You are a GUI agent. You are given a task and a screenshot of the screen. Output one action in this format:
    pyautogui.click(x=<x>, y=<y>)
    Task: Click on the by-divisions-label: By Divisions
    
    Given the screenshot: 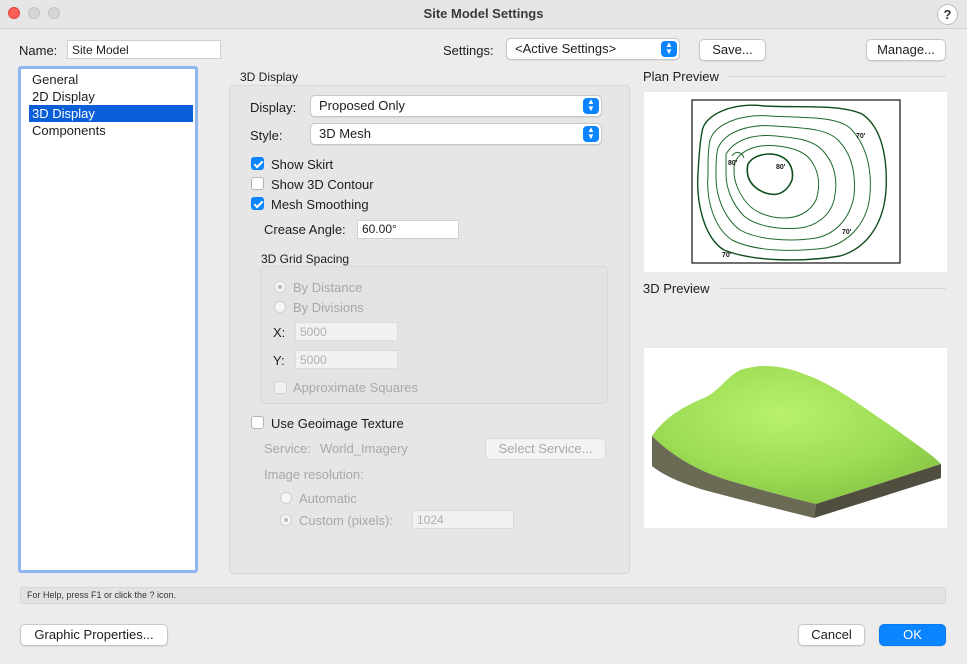 What is the action you would take?
    pyautogui.click(x=328, y=307)
    